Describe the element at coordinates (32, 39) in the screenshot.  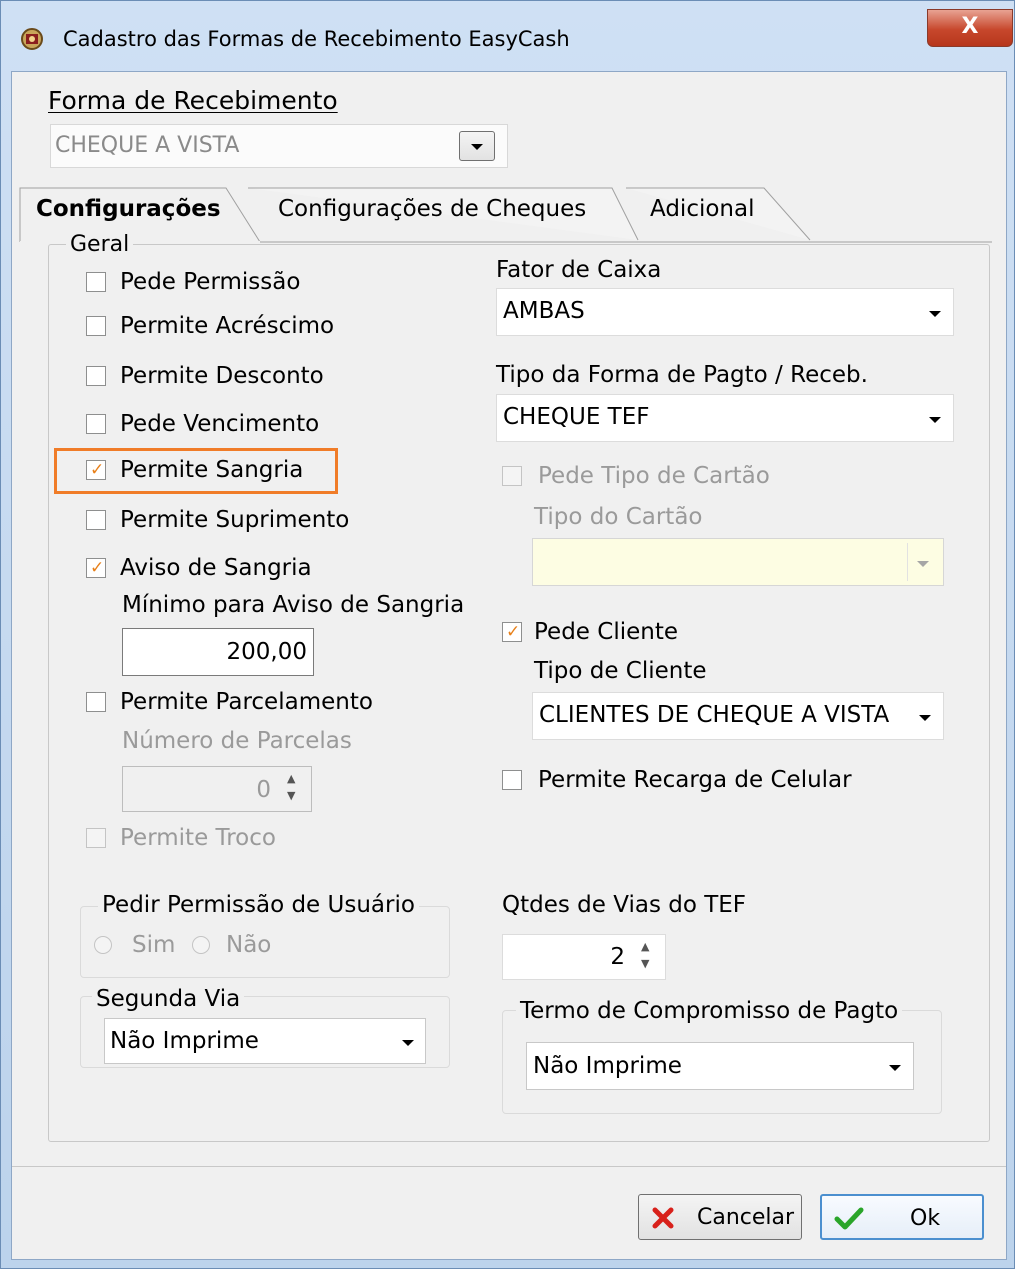
I see `app-icon` at that location.